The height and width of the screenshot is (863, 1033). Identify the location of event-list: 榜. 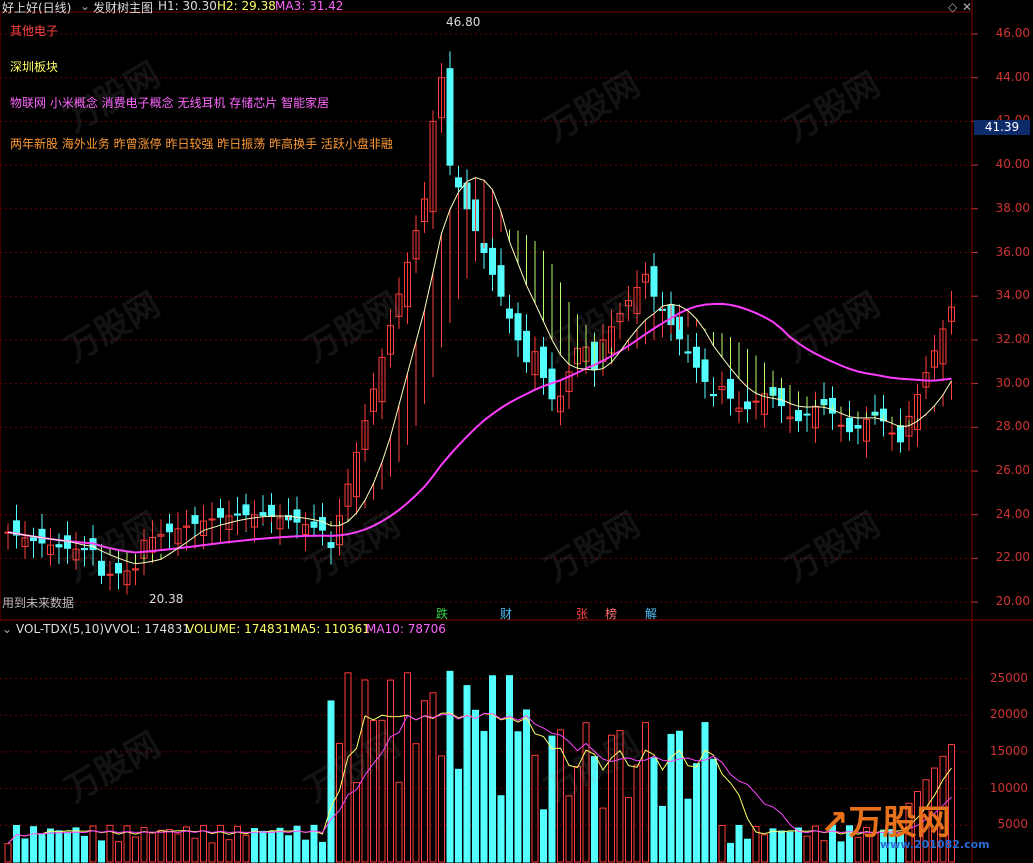
(611, 613).